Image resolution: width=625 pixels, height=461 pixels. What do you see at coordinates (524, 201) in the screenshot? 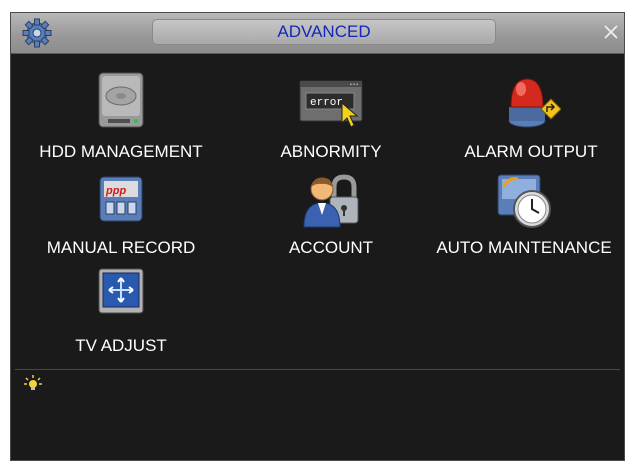
I see `clock-maintenance-icon` at bounding box center [524, 201].